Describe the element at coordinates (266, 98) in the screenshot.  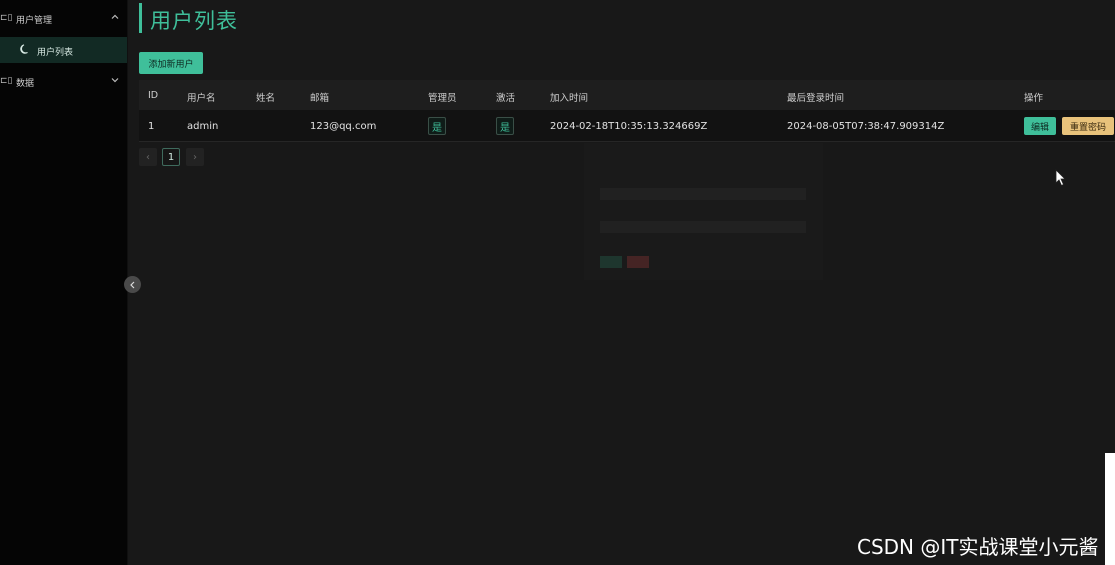
I see `column-header-name: 姓名` at that location.